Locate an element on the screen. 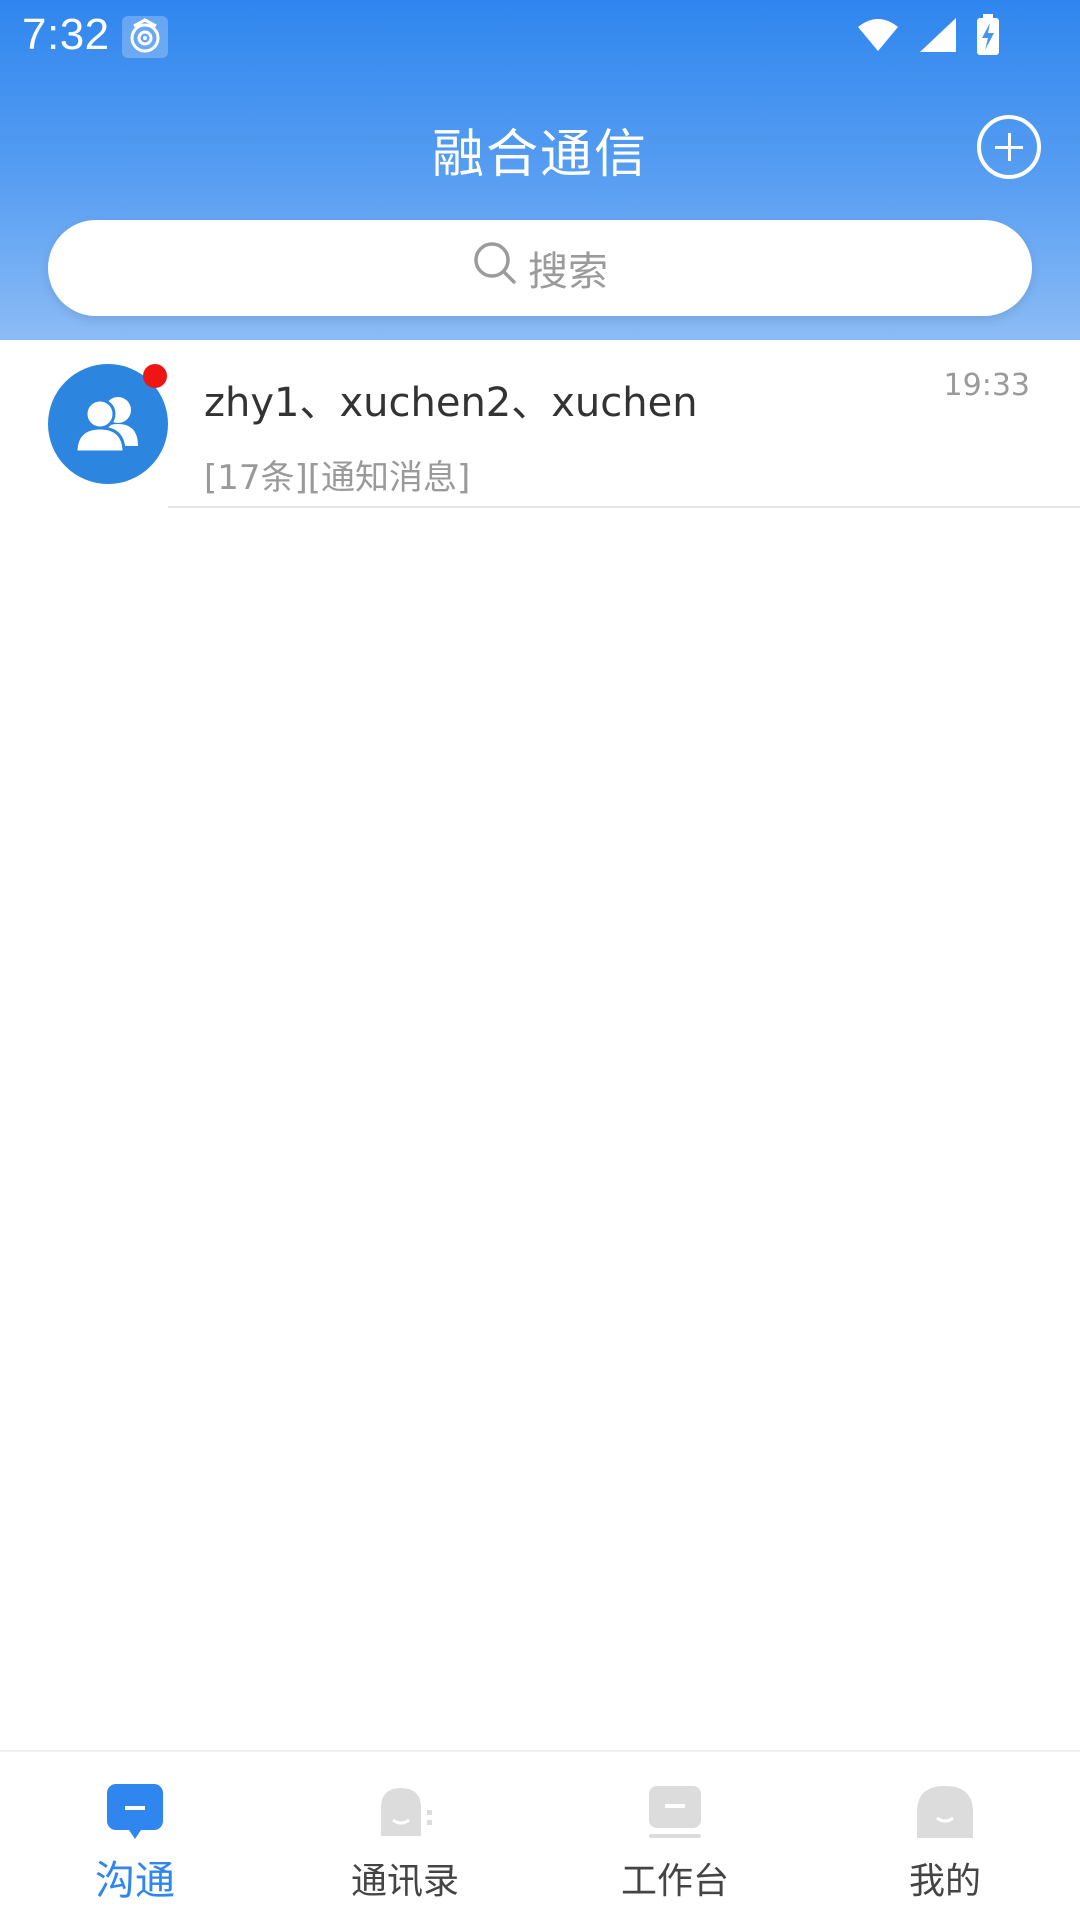 The image size is (1080, 1922). conversation-item: zhy1、xuchen2、xuchen [17条][通知消息] 19:33 is located at coordinates (540, 424).